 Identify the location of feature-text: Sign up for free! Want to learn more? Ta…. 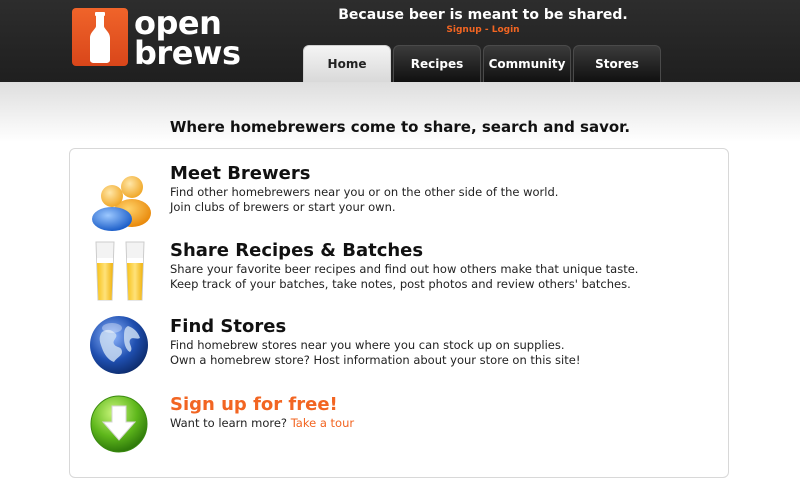
(262, 412).